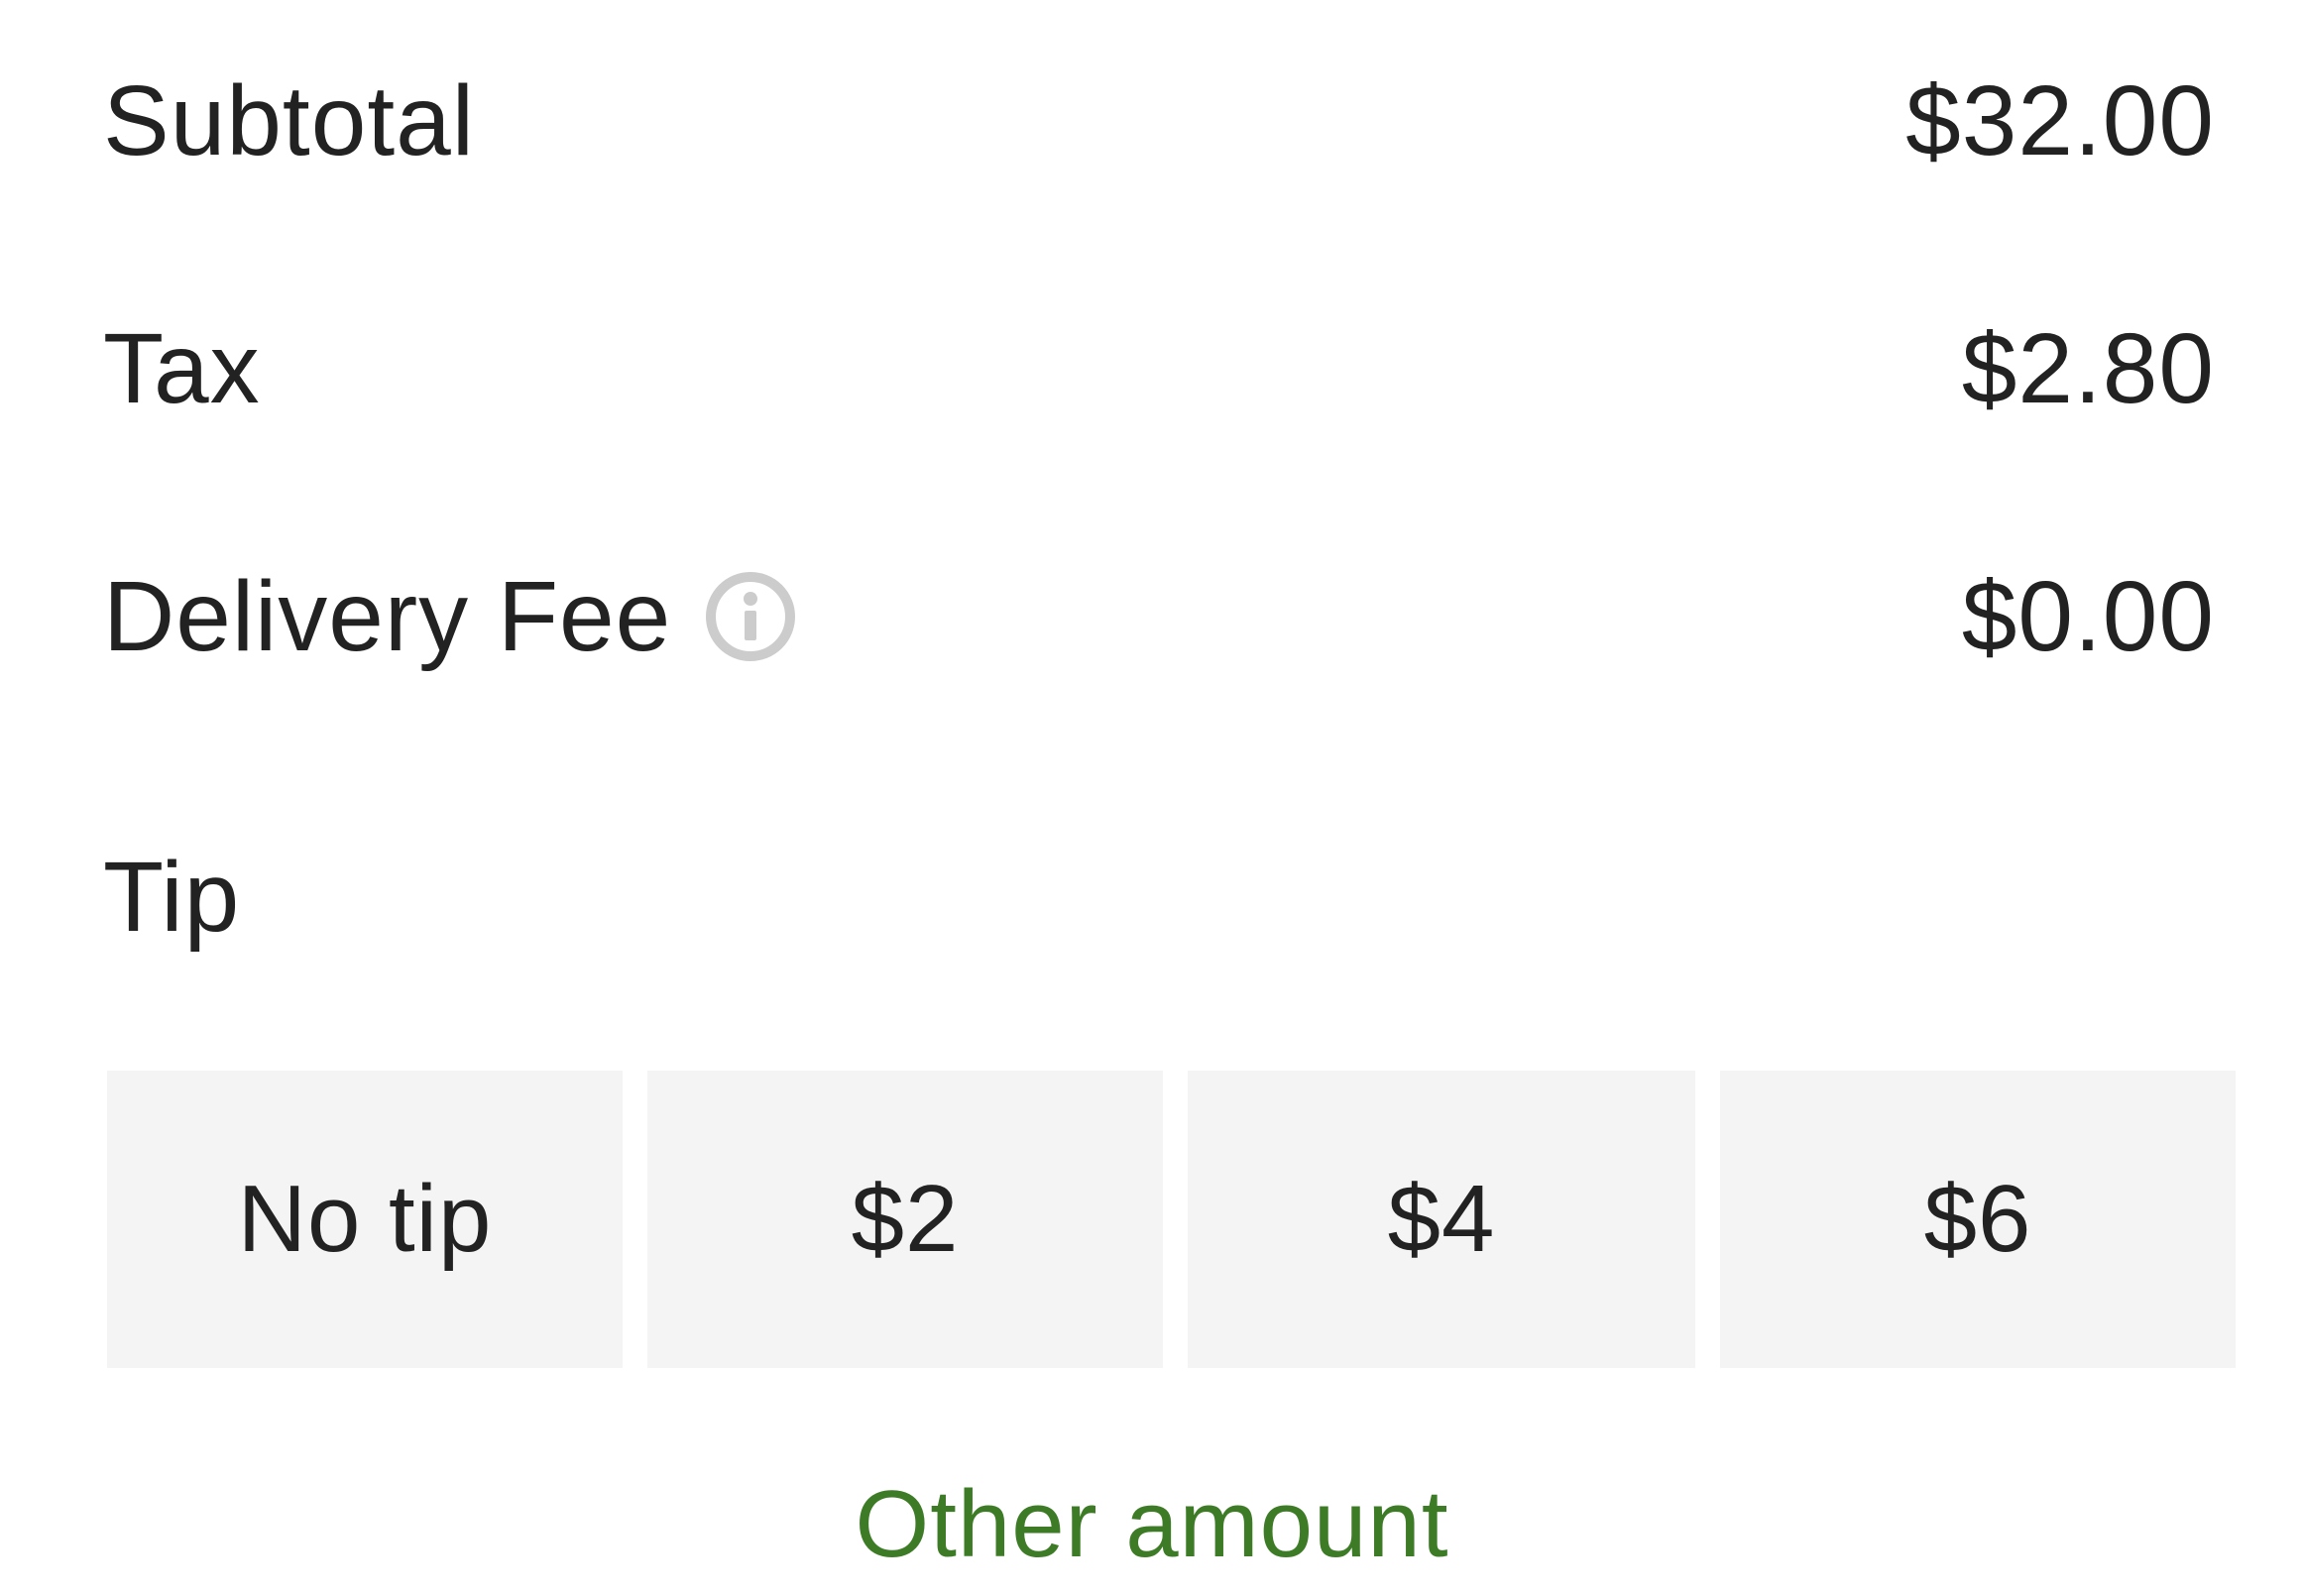 The height and width of the screenshot is (1596, 2304). Describe the element at coordinates (1978, 1220) in the screenshot. I see `tip-option-6: $6` at that location.